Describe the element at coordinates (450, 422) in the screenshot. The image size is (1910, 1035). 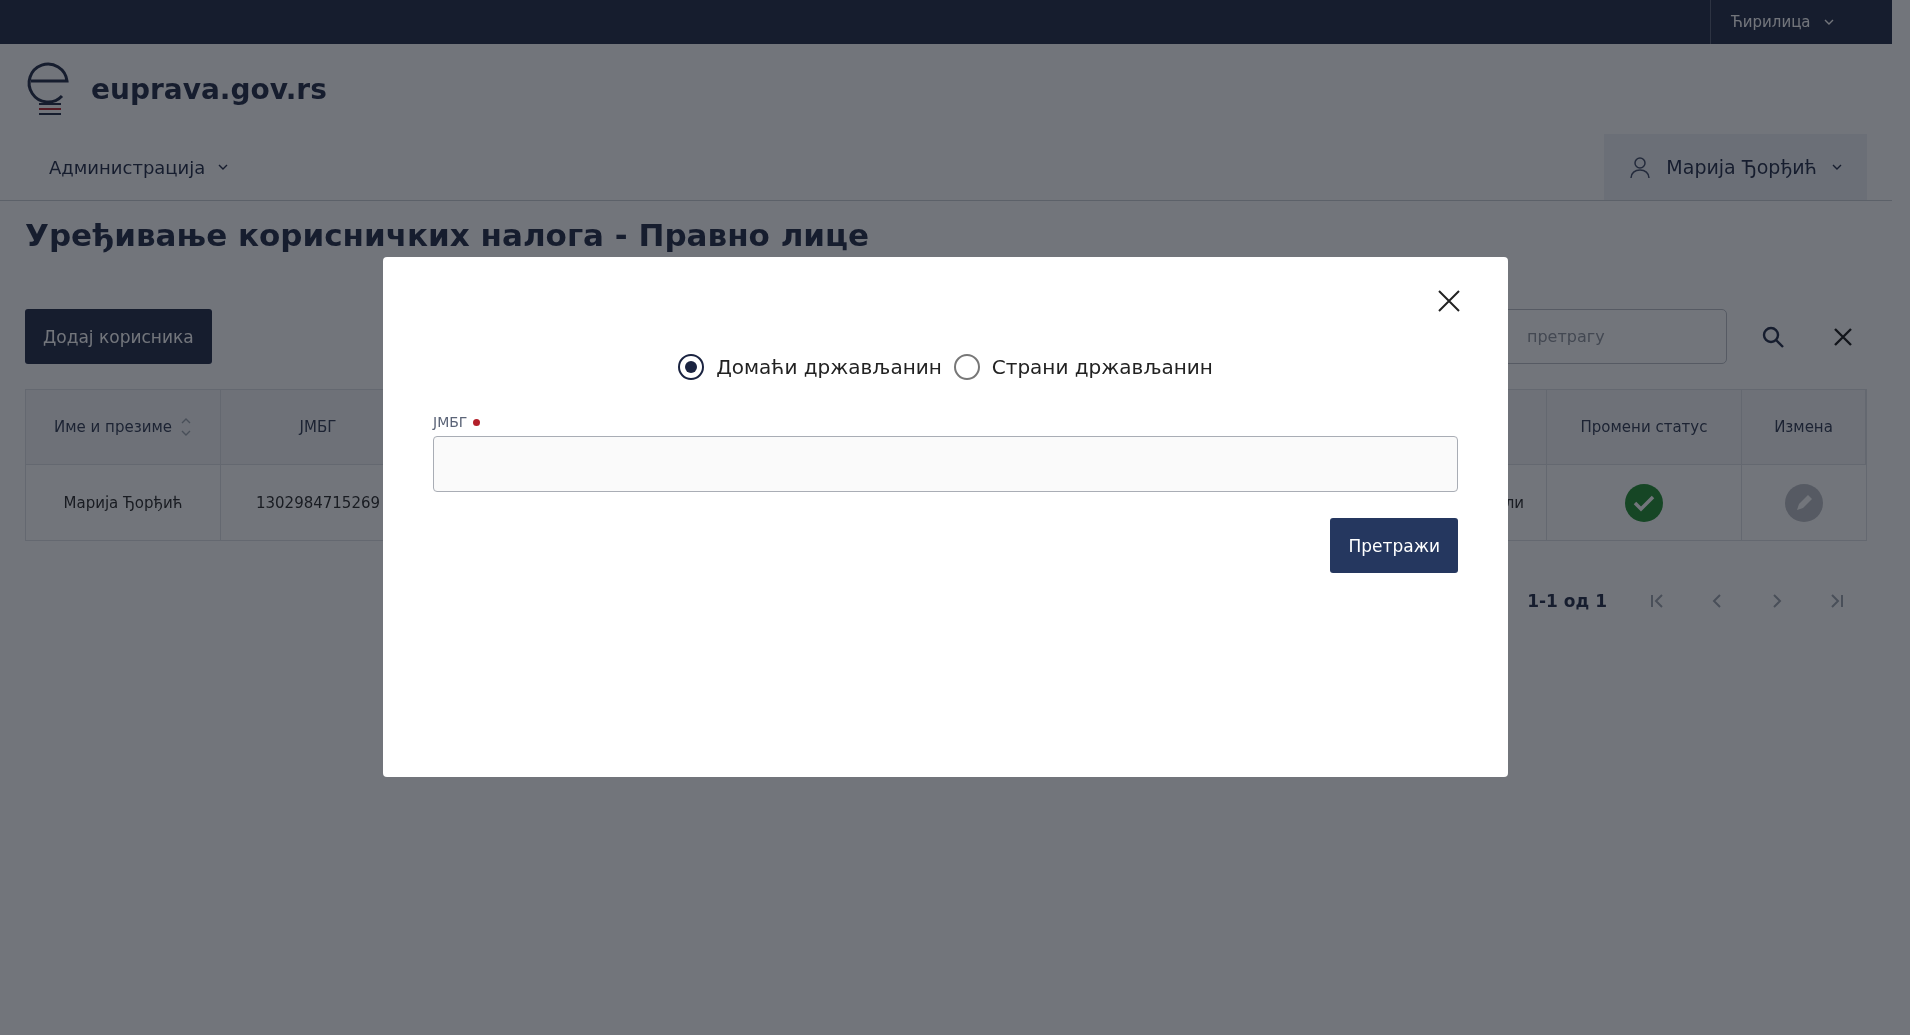
I see `field-label: ЈМБГ` at that location.